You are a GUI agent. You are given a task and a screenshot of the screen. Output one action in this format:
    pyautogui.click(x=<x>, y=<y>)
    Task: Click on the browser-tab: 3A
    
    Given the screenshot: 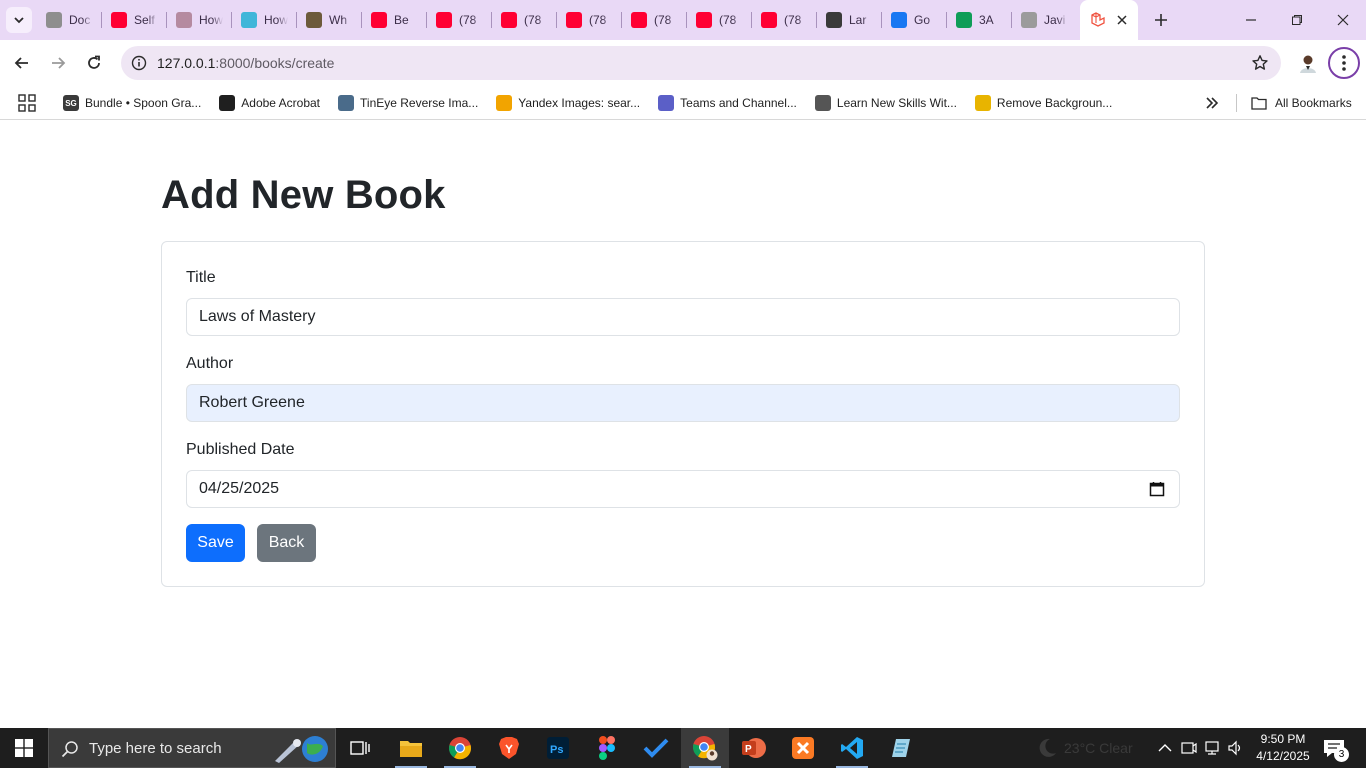 What is the action you would take?
    pyautogui.click(x=978, y=20)
    